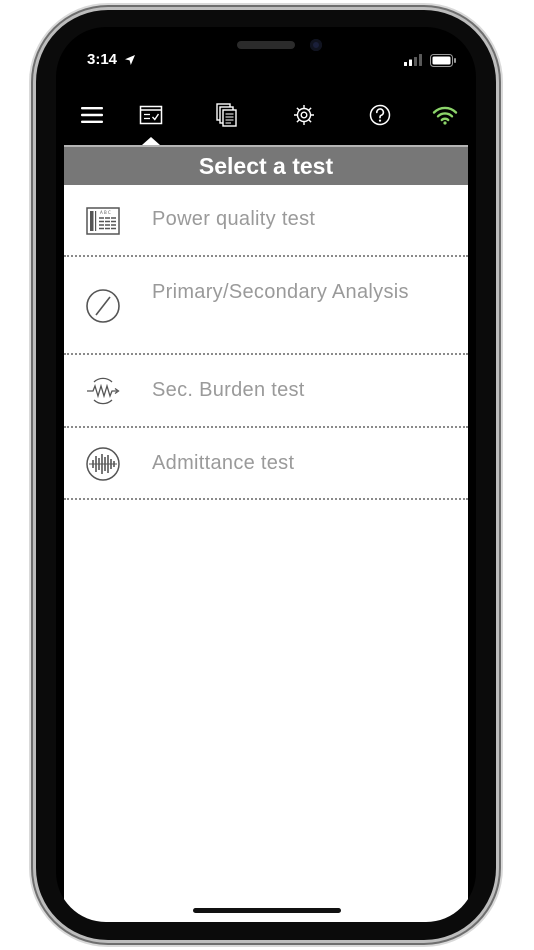 This screenshot has width=534, height=950. I want to click on cellular-signal-icon, so click(413, 60).